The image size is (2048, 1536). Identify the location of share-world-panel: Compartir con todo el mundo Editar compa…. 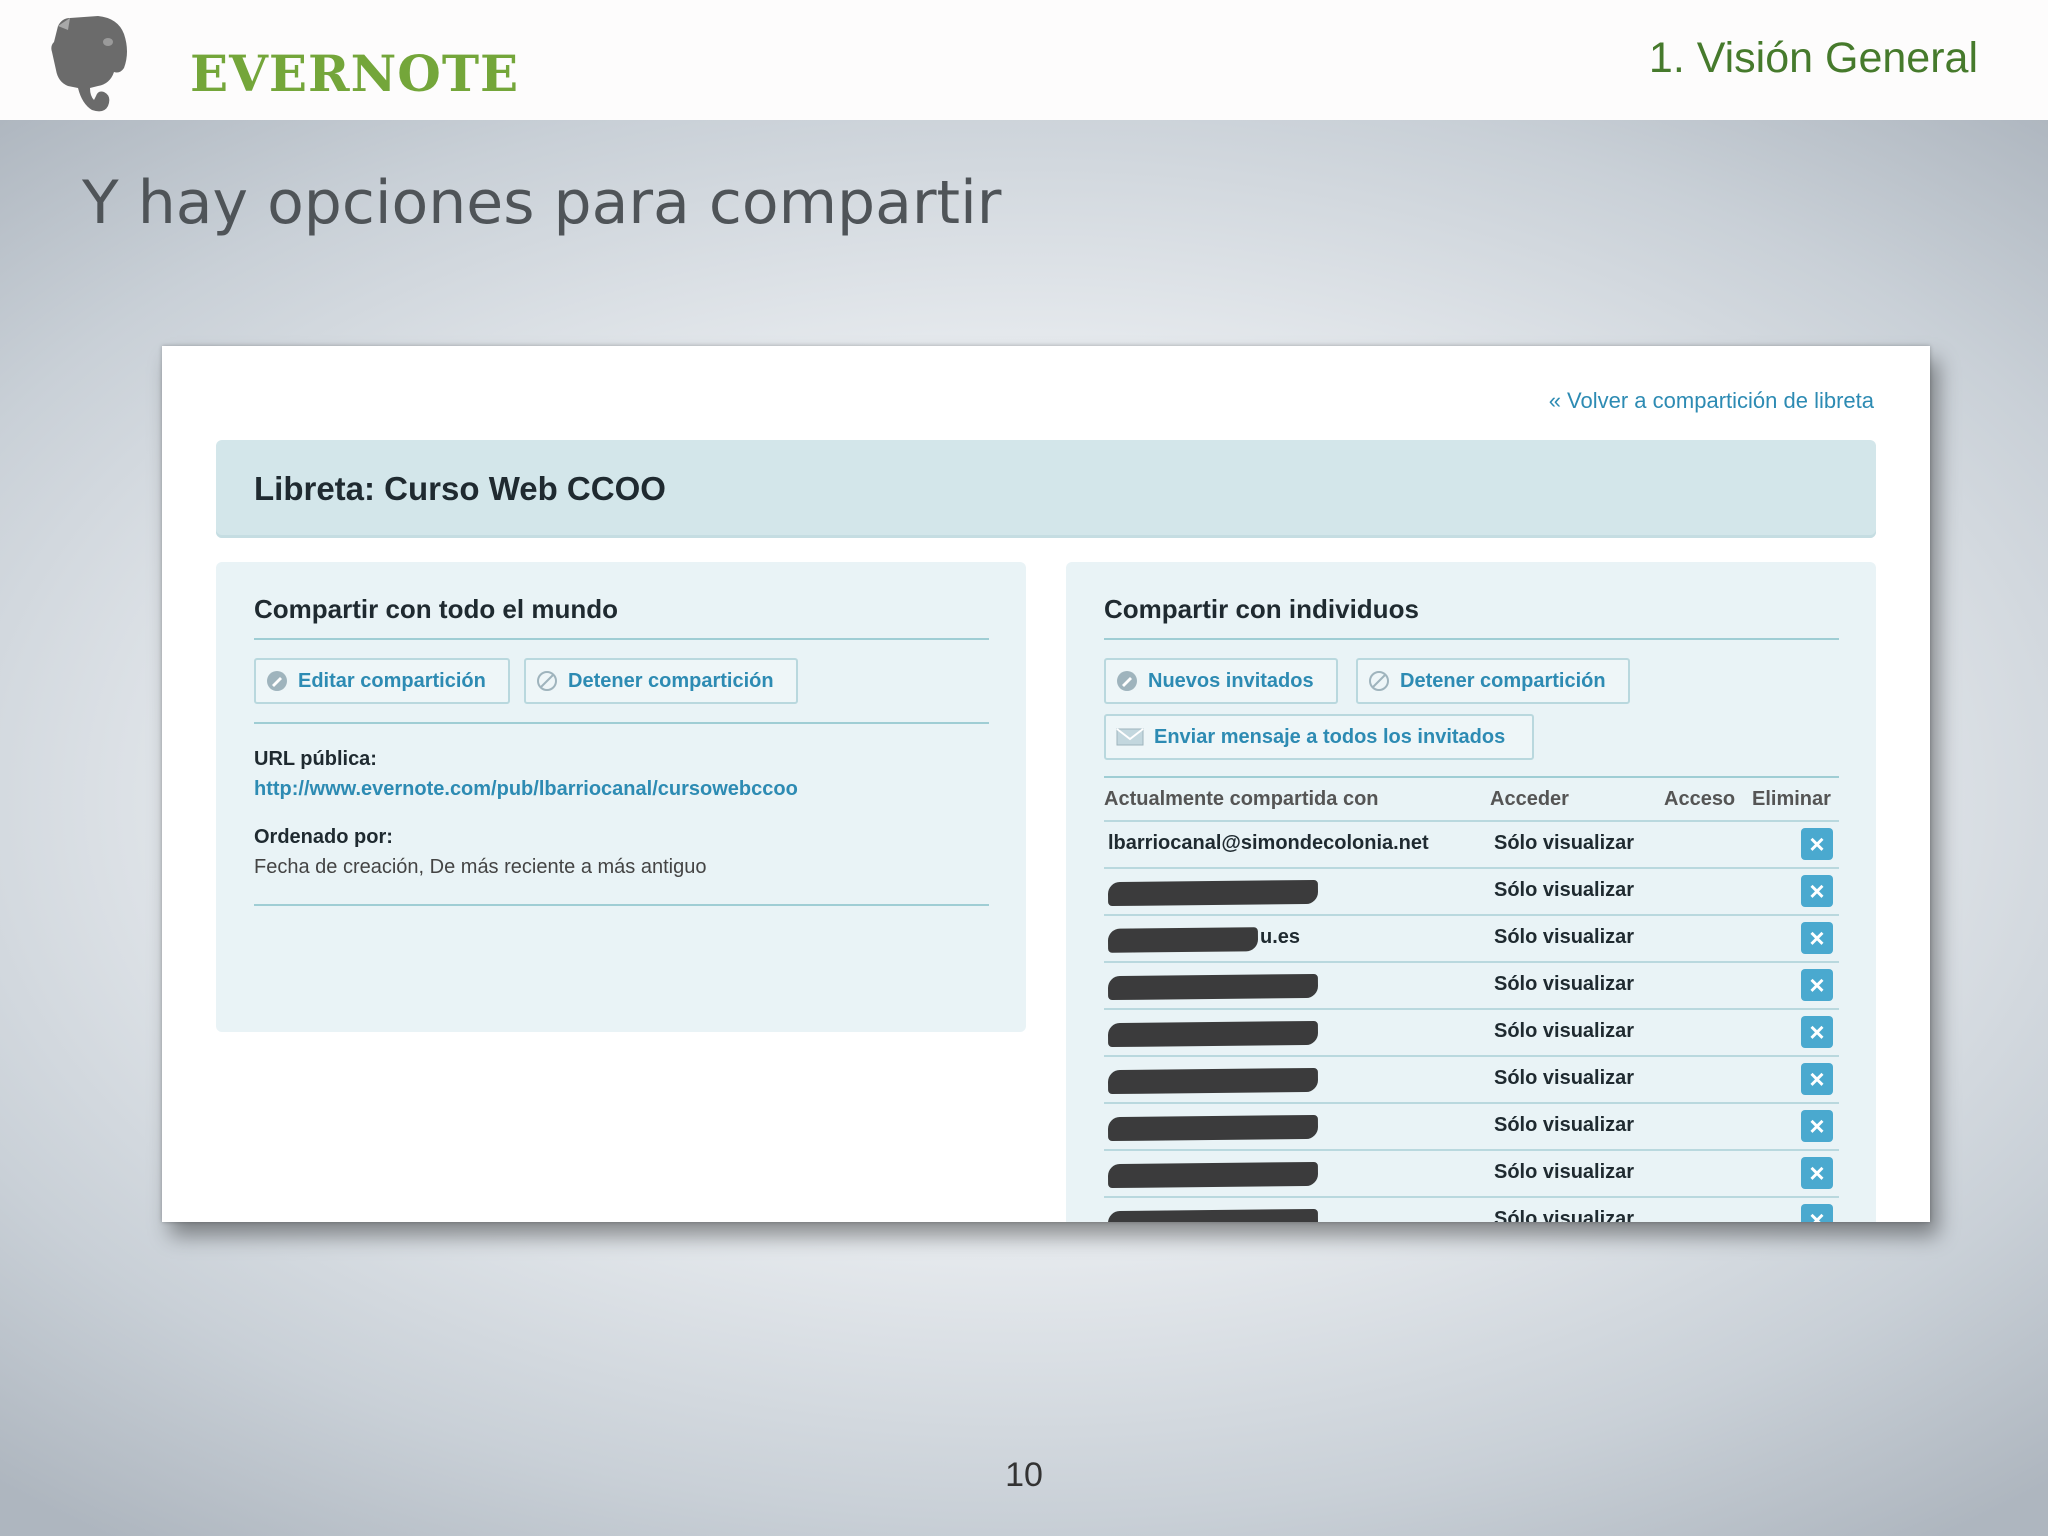
(621, 797).